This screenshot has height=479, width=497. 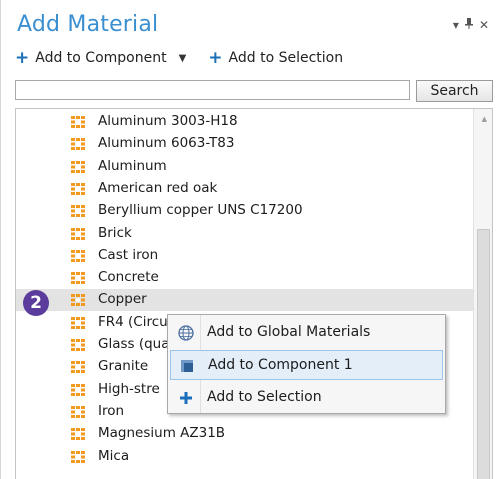 I want to click on material-name: Aluminum 6063-T83, so click(x=166, y=143).